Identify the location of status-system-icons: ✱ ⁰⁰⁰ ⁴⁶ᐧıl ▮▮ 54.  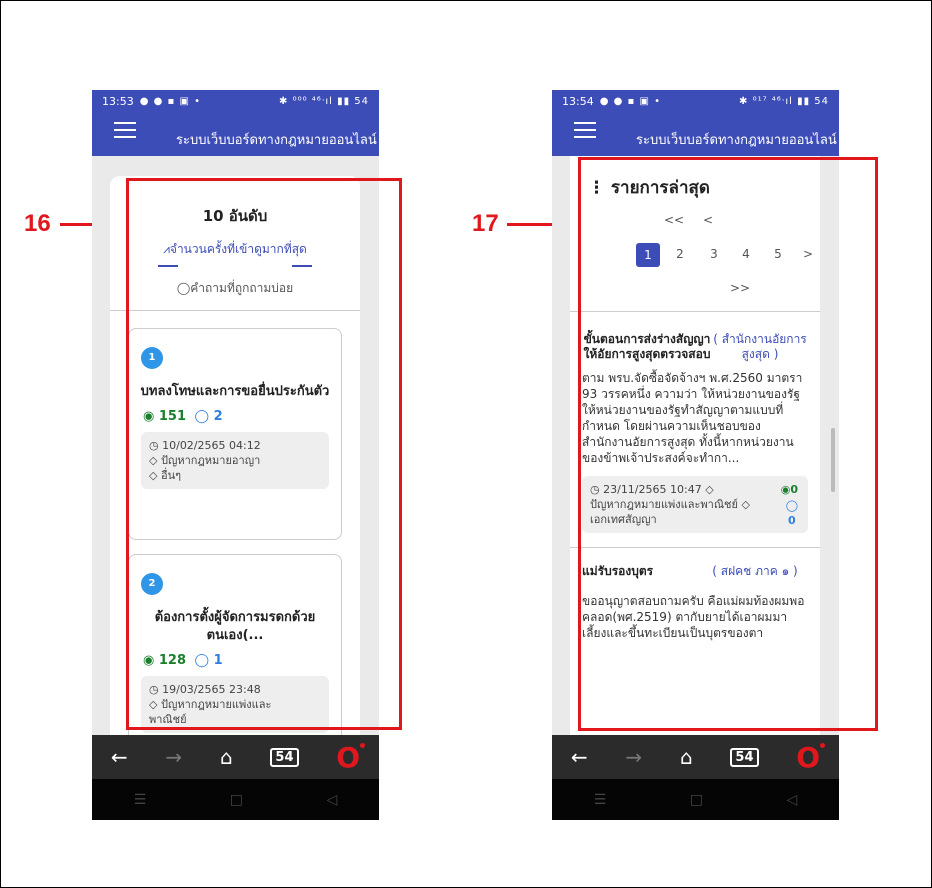
(324, 101).